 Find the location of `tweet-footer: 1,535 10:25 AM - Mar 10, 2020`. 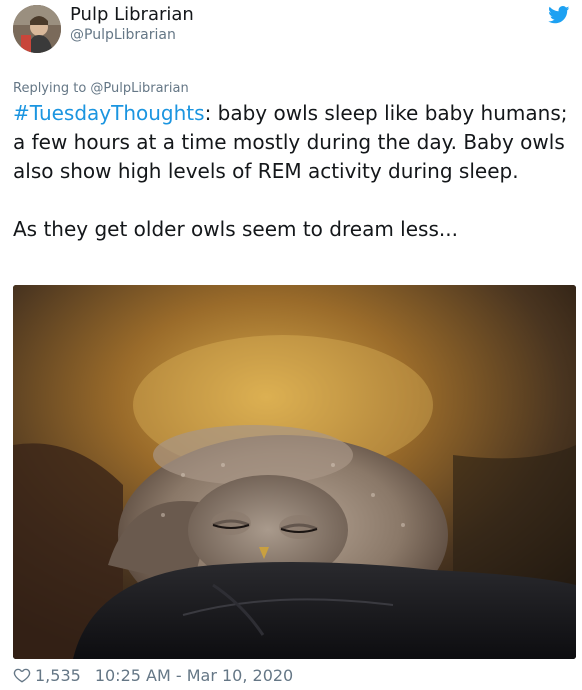

tweet-footer: 1,535 10:25 AM - Mar 10, 2020 is located at coordinates (153, 675).